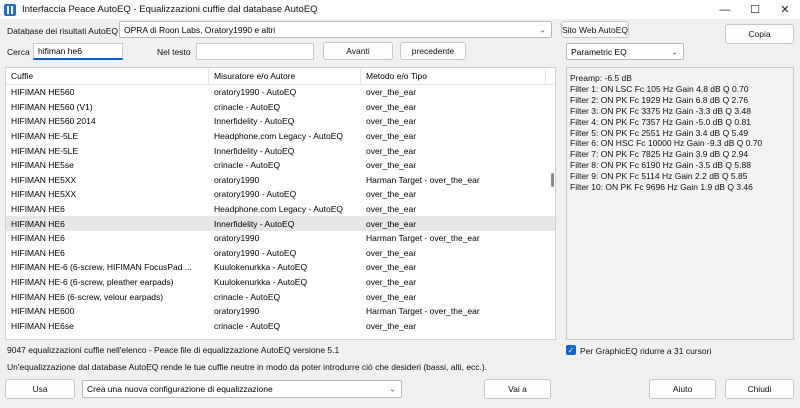  I want to click on cell-headphones: HIFIMAN HE5se, so click(42, 165).